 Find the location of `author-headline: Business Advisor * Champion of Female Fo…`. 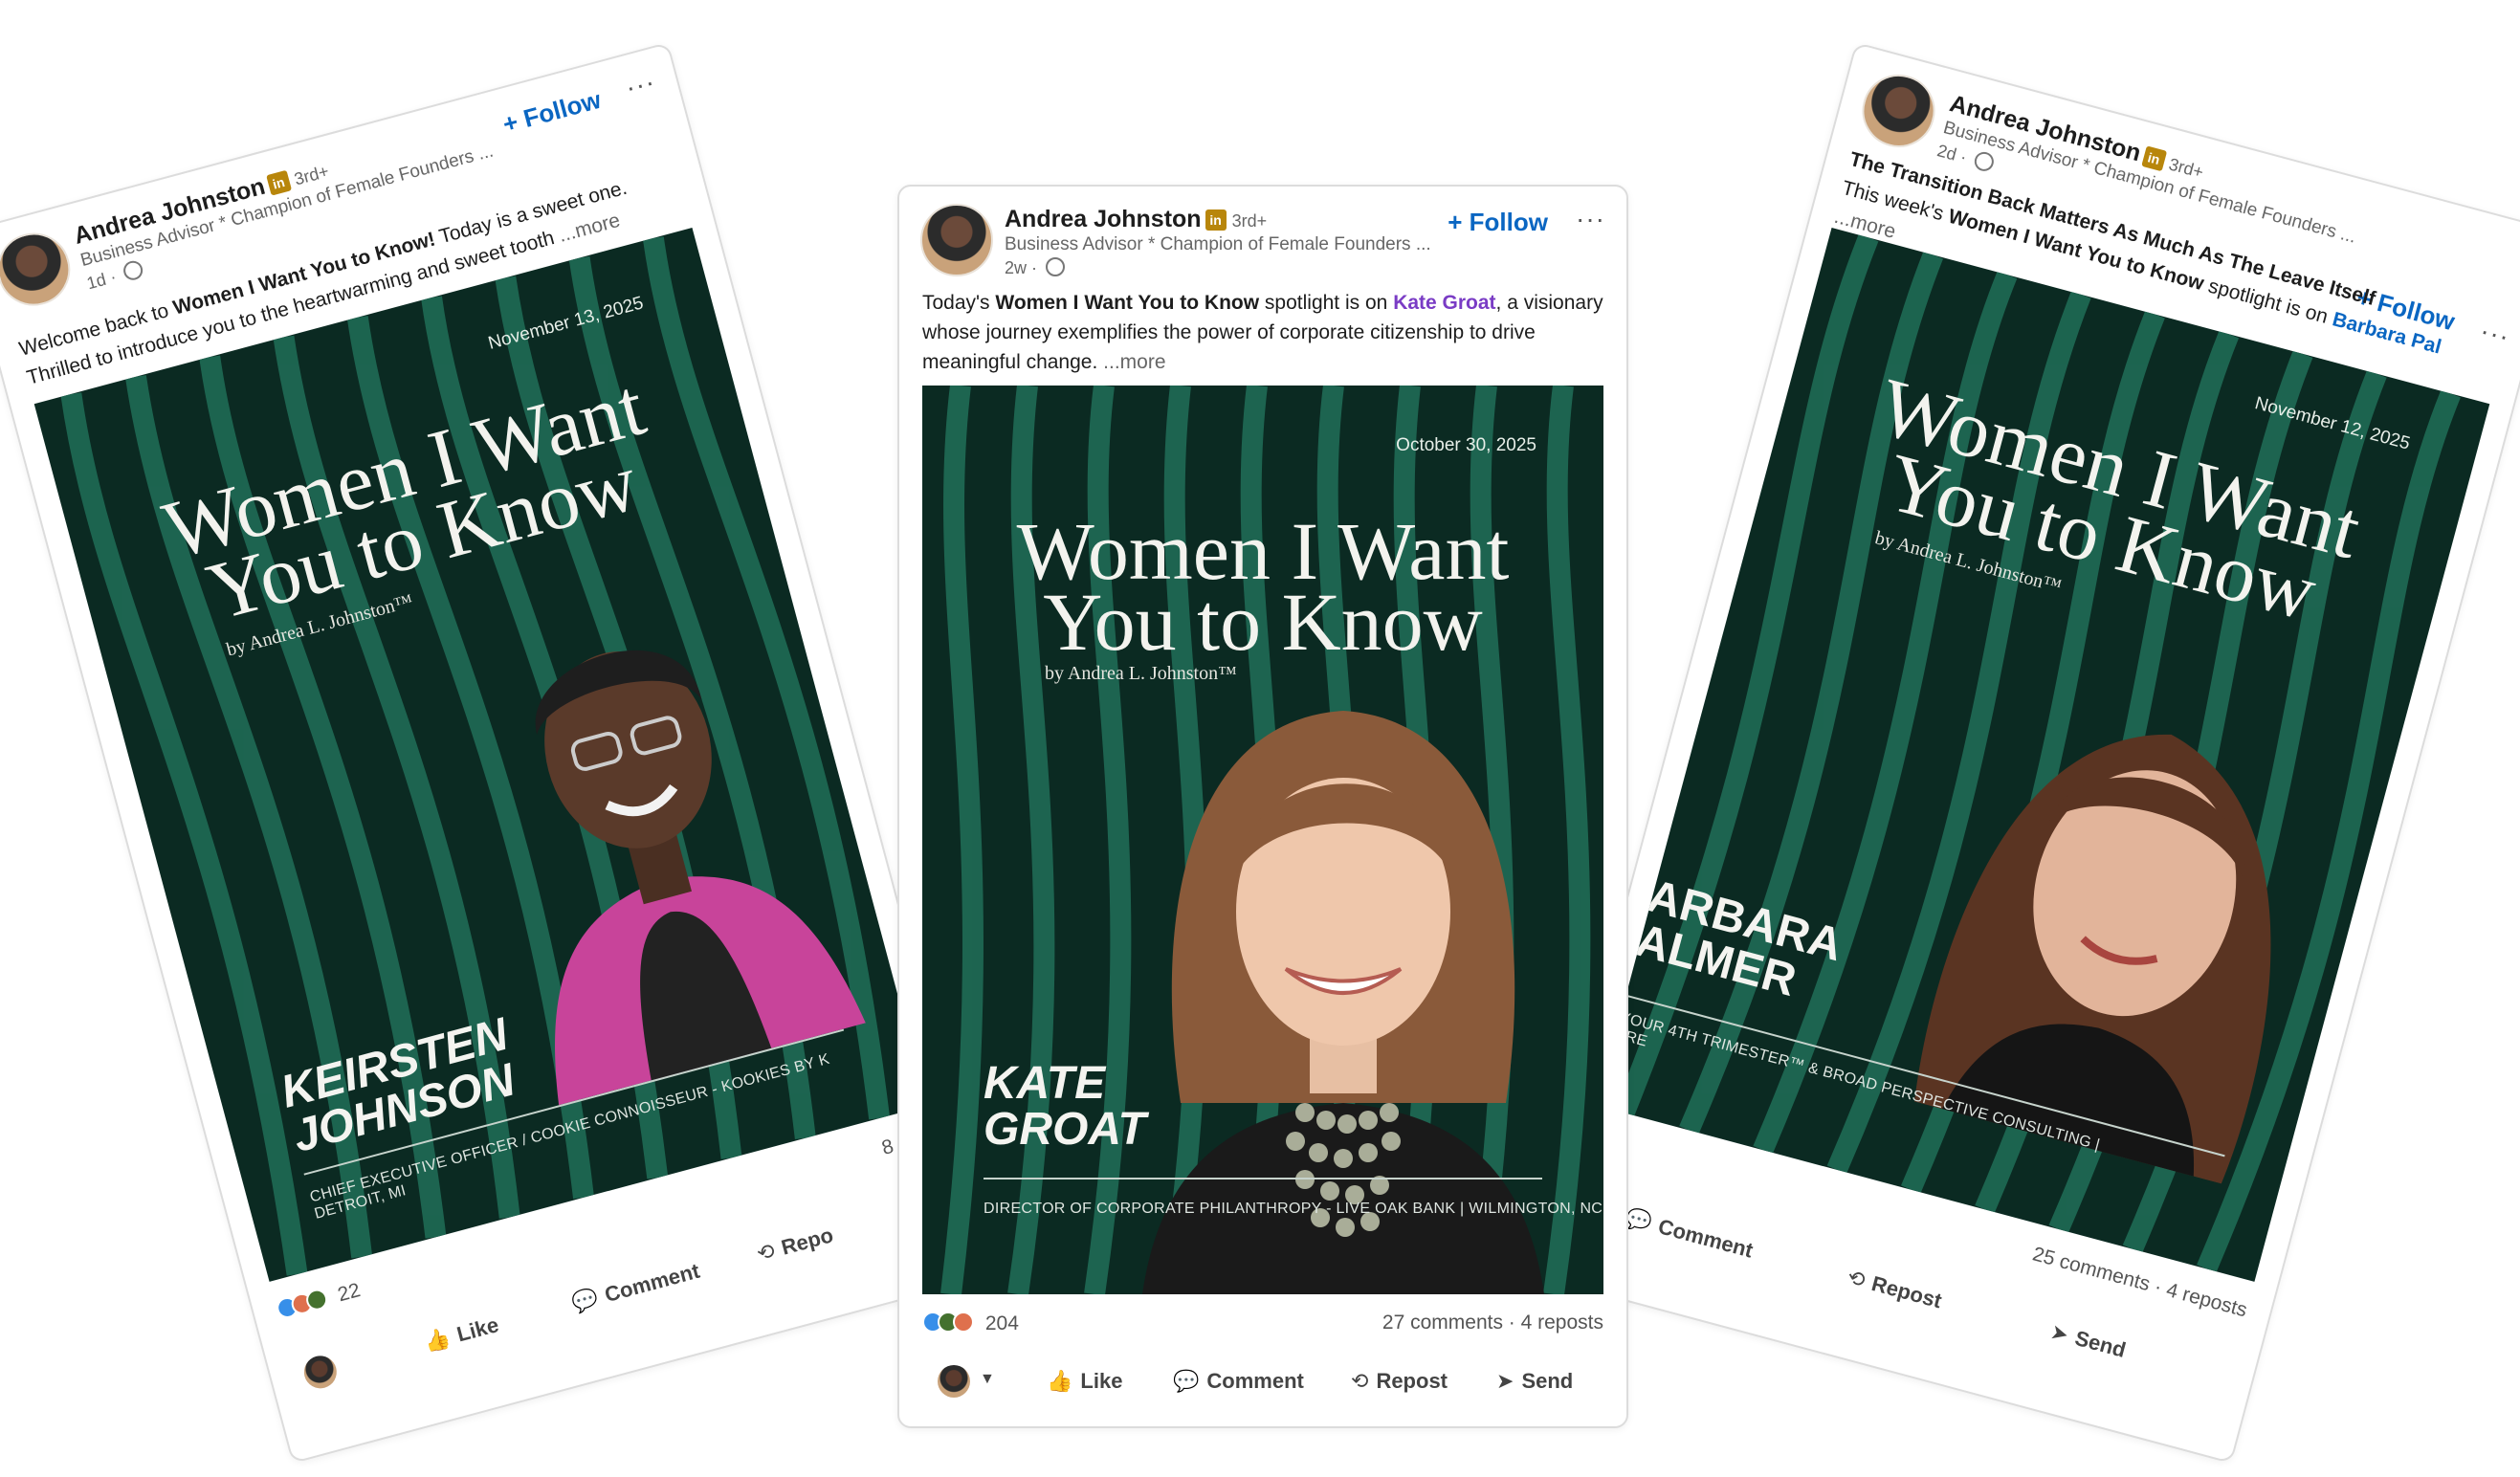

author-headline: Business Advisor * Champion of Female Fo… is located at coordinates (1218, 244).